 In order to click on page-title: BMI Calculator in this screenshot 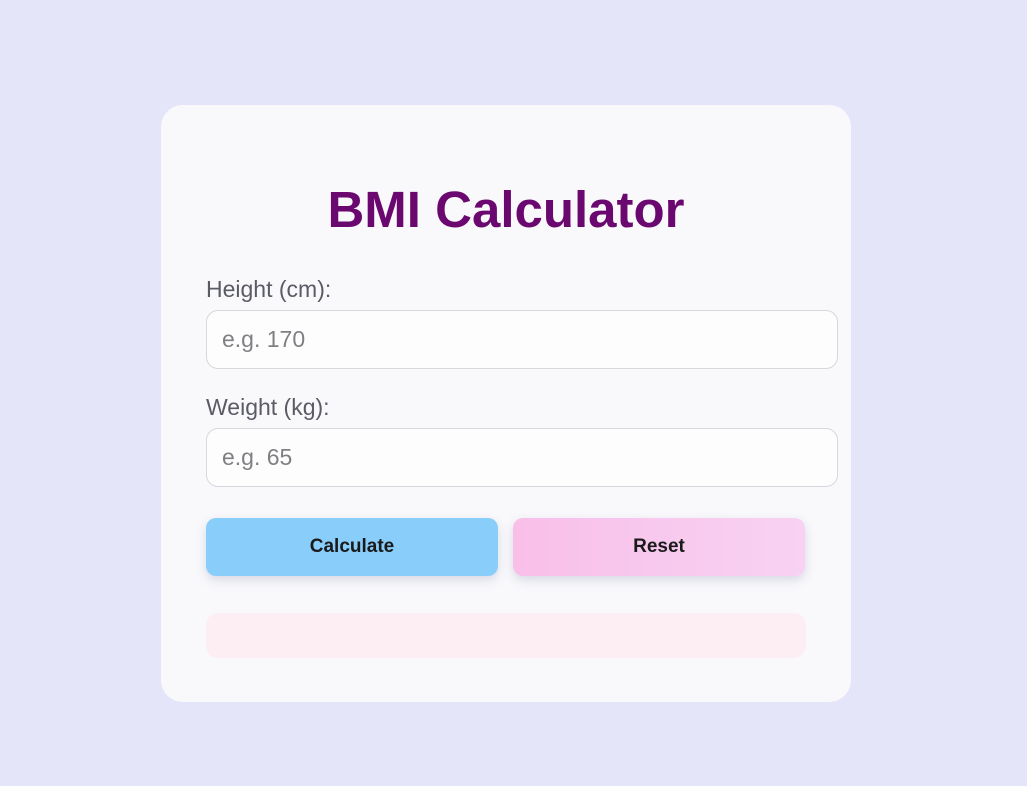, I will do `click(506, 209)`.